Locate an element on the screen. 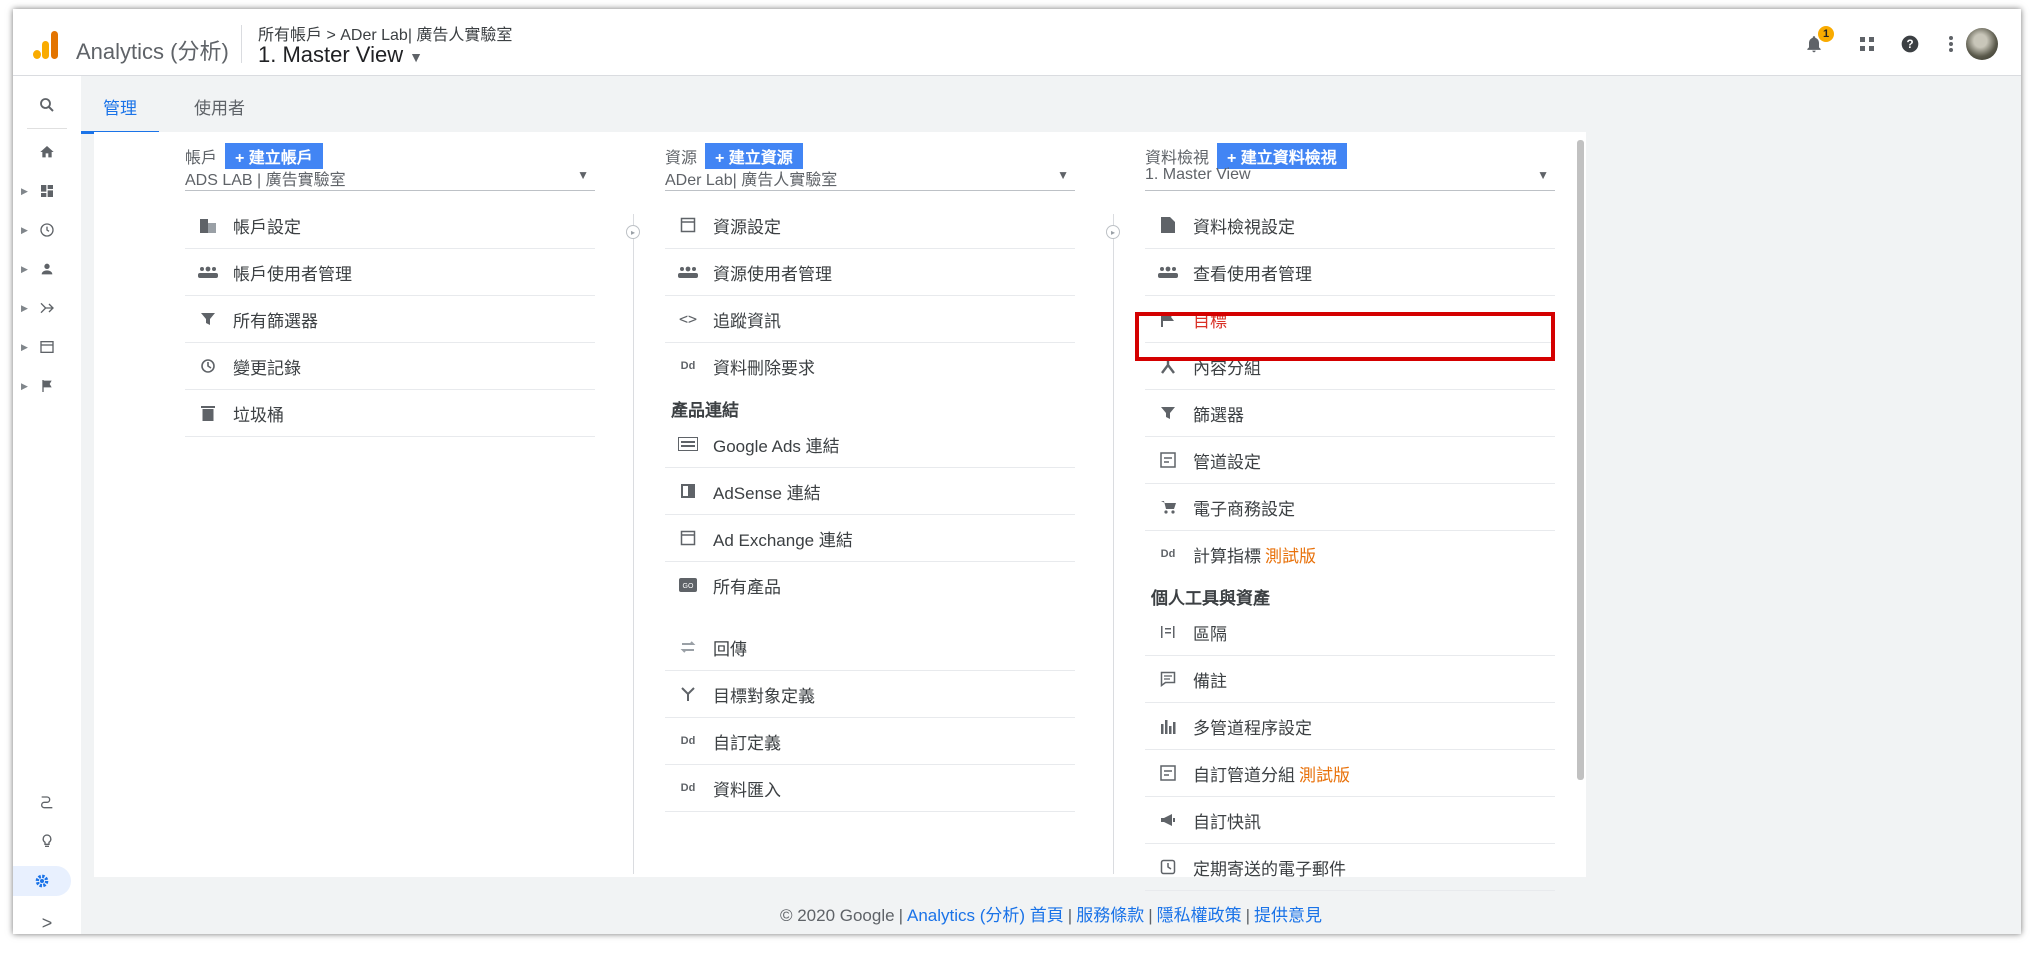 Image resolution: width=2038 pixels, height=953 pixels. filters-item: 篩選器 is located at coordinates (1350, 413).